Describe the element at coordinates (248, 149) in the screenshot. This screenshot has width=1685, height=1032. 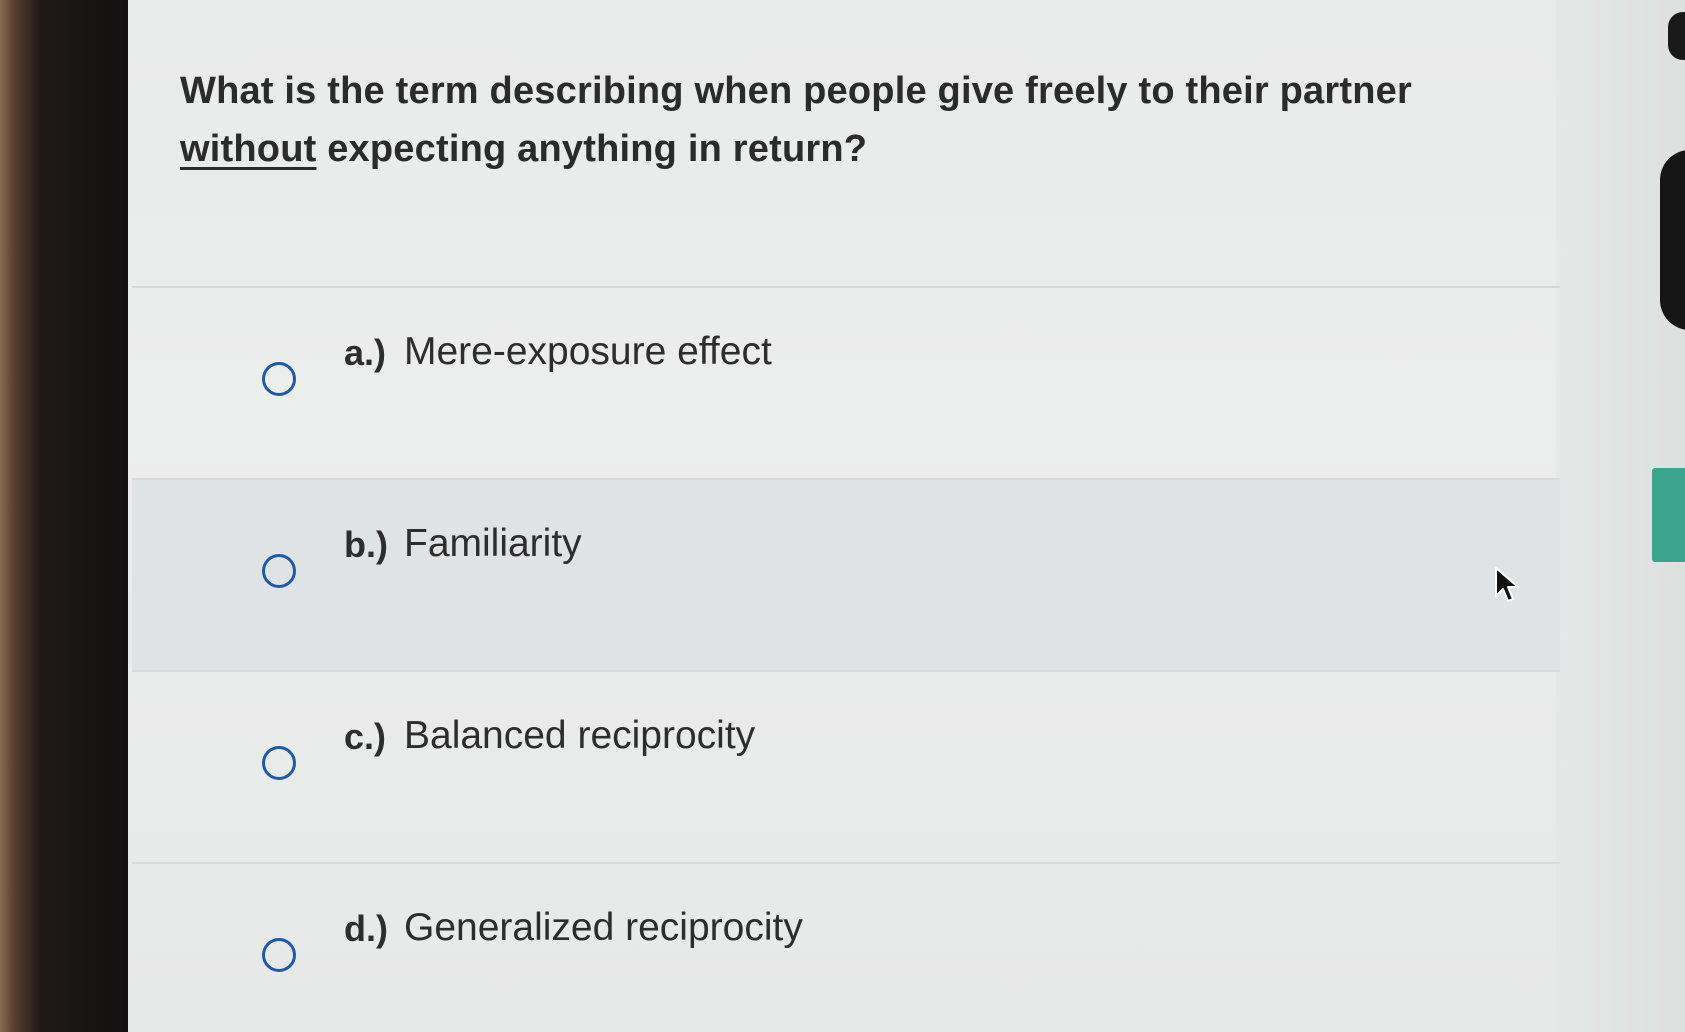
I see `question-underlined-word: without` at that location.